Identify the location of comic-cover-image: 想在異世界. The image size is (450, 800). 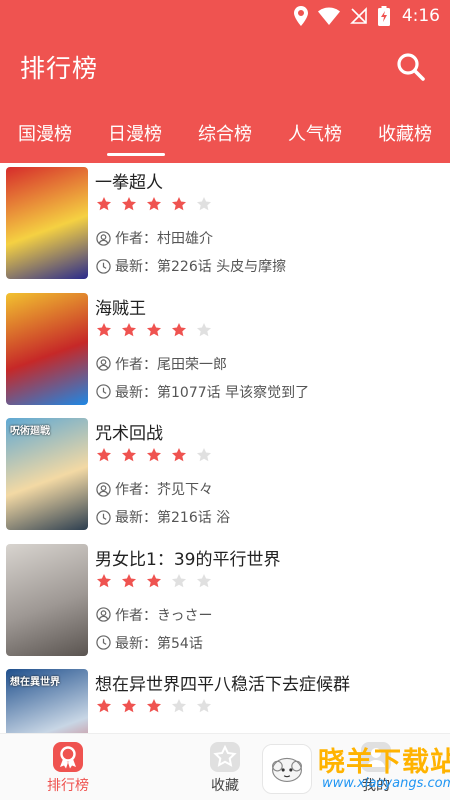
(47, 701).